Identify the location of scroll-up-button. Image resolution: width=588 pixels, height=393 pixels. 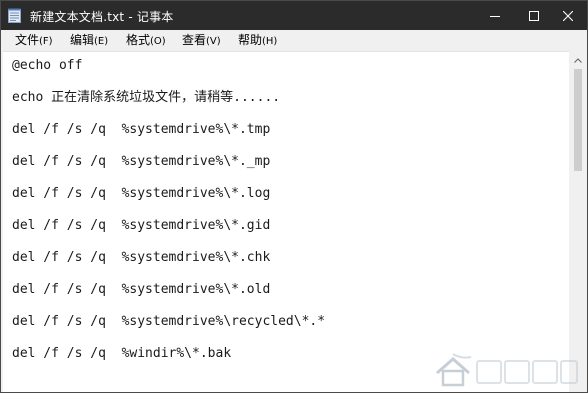
(578, 60).